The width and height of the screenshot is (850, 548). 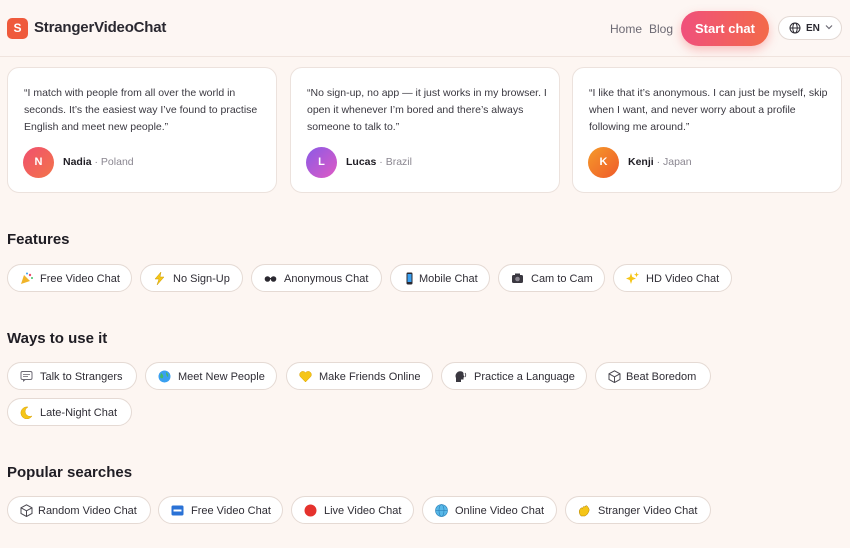 What do you see at coordinates (638, 510) in the screenshot?
I see `chip-stranger-video-chat: Stranger Video Chat` at bounding box center [638, 510].